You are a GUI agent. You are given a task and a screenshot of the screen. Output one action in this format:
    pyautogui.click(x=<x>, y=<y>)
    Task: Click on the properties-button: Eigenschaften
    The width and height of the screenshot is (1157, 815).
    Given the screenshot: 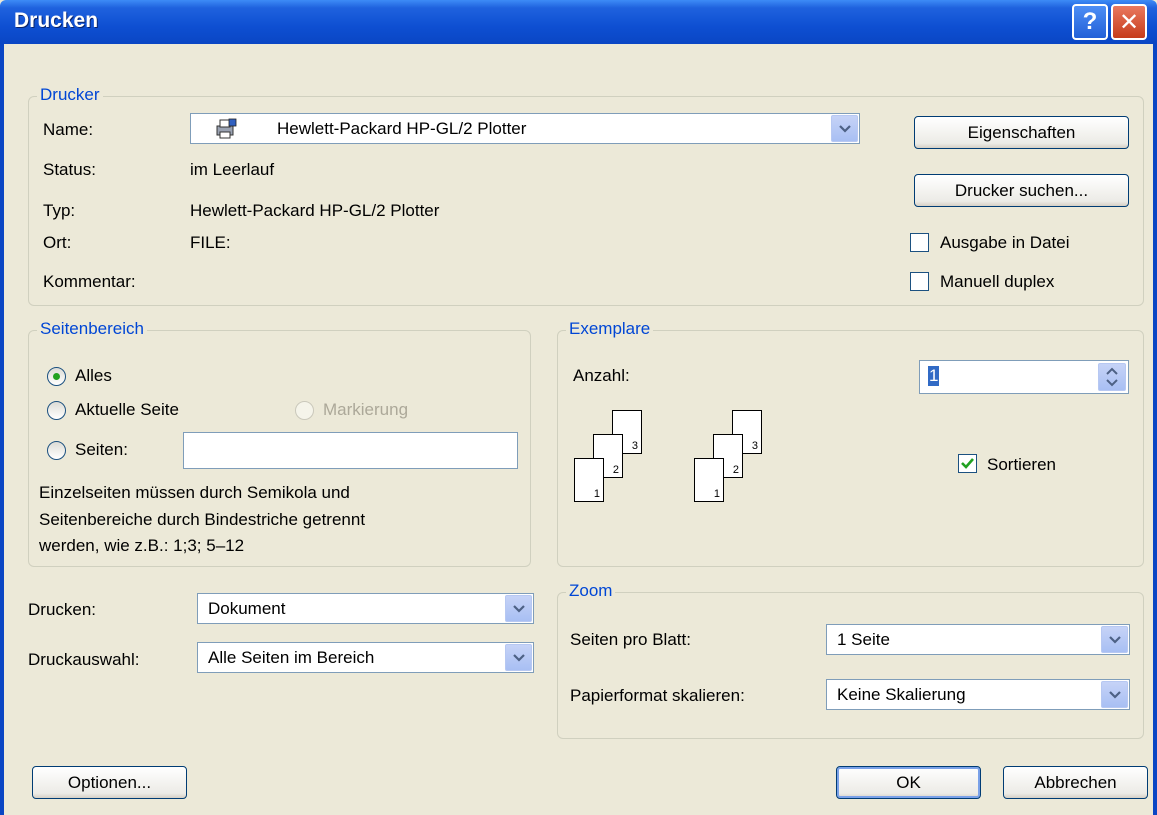 What is the action you would take?
    pyautogui.click(x=1021, y=132)
    